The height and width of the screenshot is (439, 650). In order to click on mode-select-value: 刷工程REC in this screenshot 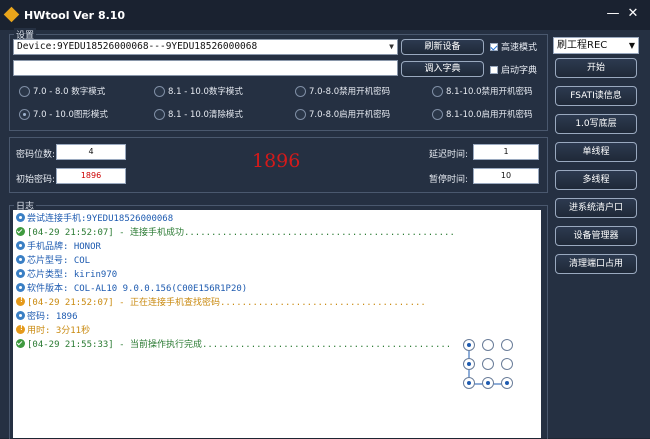, I will do `click(582, 45)`.